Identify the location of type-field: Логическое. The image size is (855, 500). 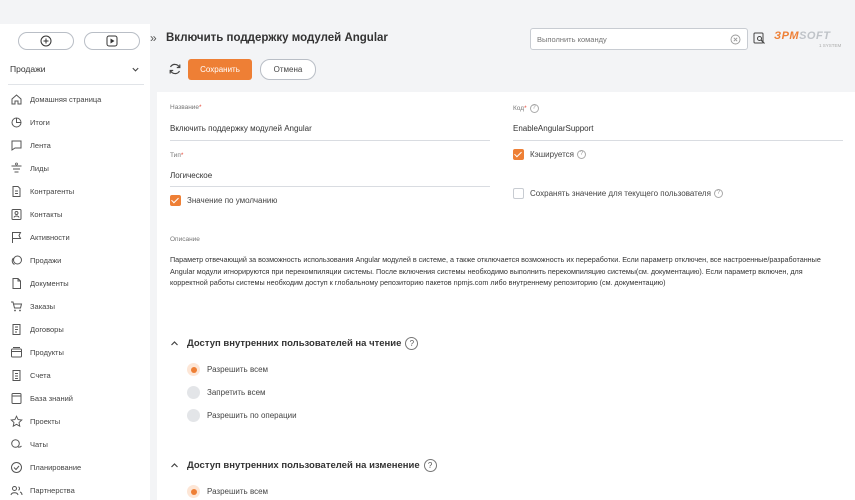
(191, 175).